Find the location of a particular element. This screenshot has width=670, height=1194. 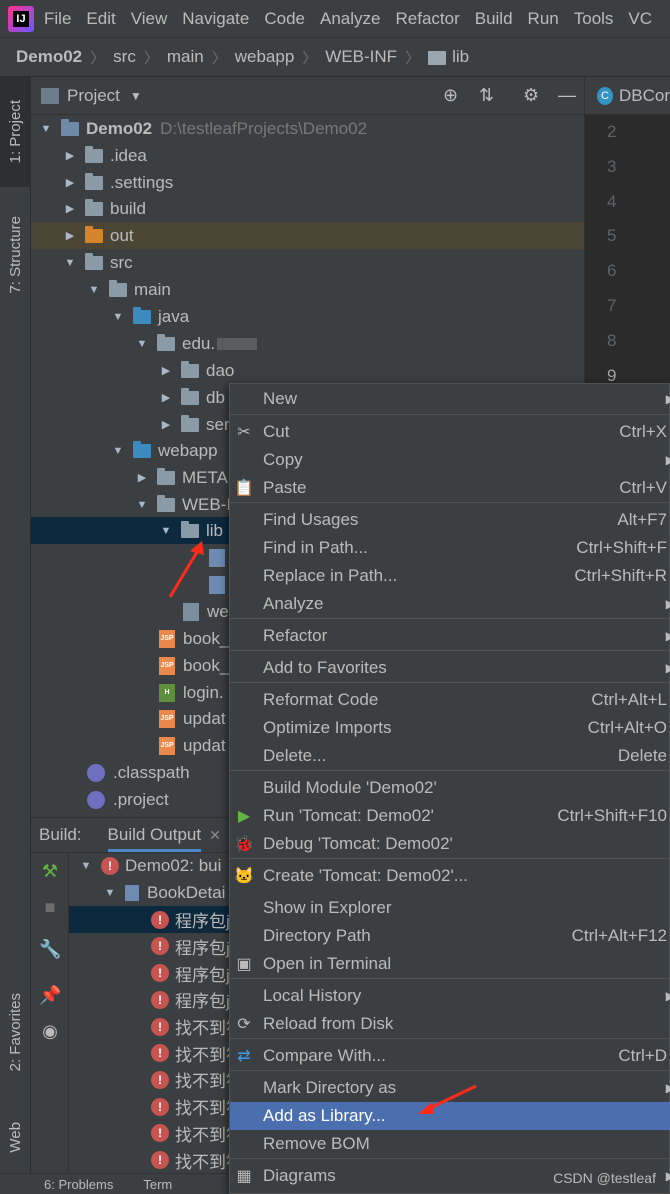

eye-icon: ◉ is located at coordinates (50, 1032).